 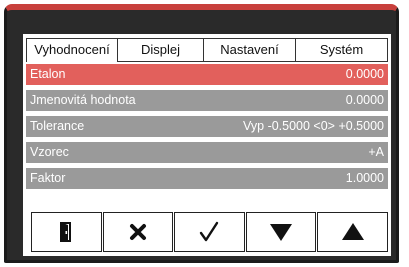 I want to click on row-etalon: Etalon 0.0000, so click(x=207, y=74).